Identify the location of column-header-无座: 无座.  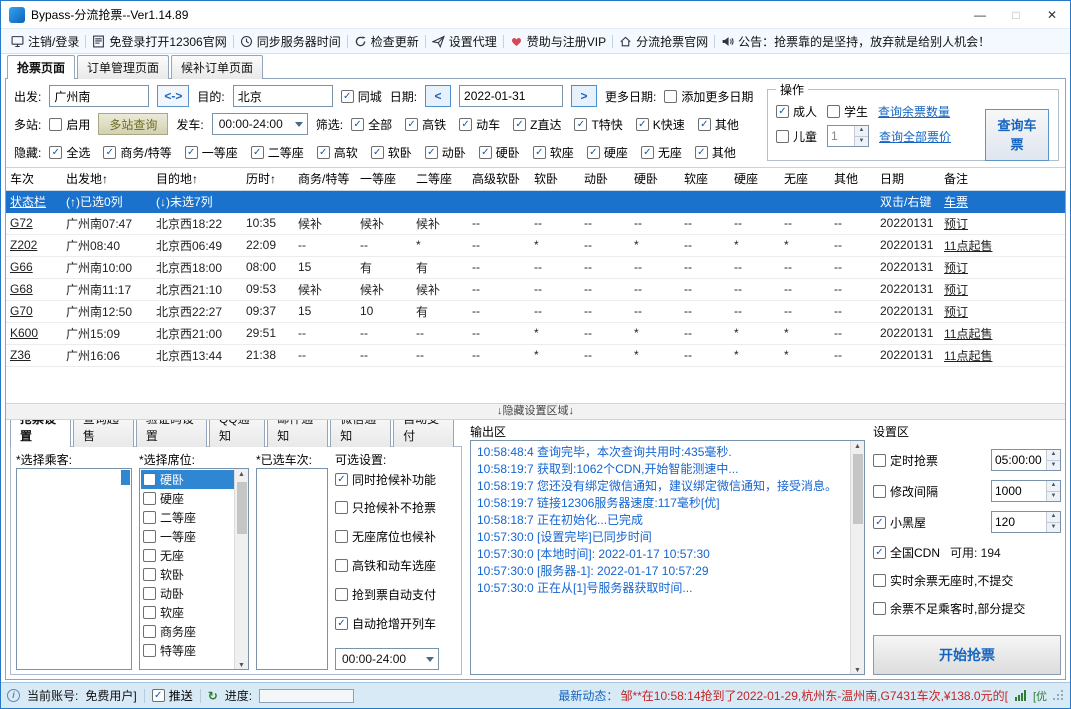
(805, 179).